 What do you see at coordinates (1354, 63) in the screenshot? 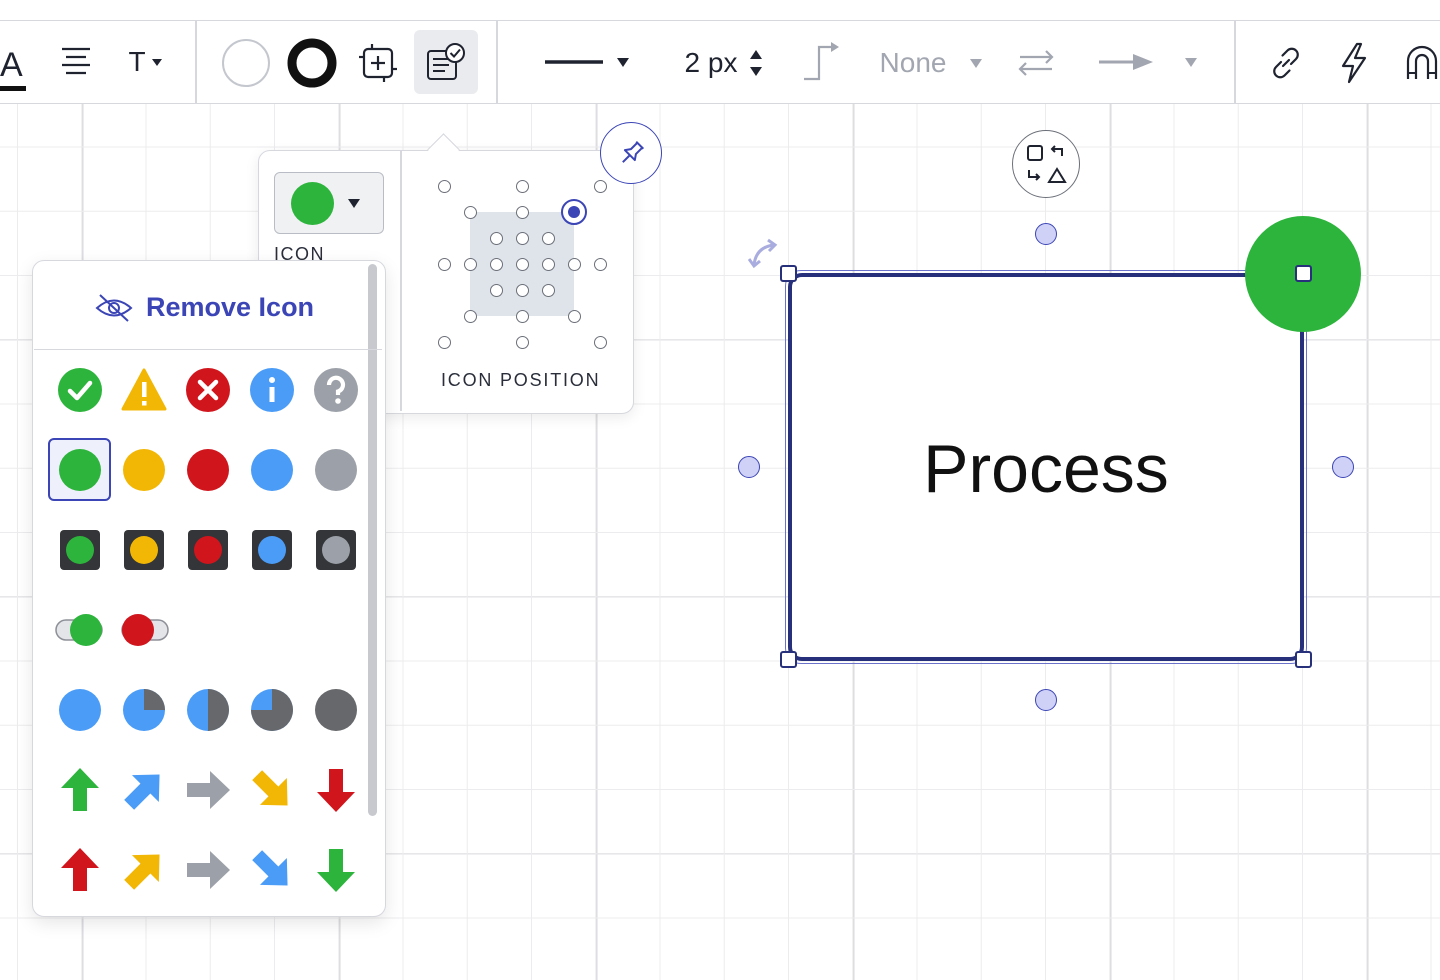
I see `actions-button` at bounding box center [1354, 63].